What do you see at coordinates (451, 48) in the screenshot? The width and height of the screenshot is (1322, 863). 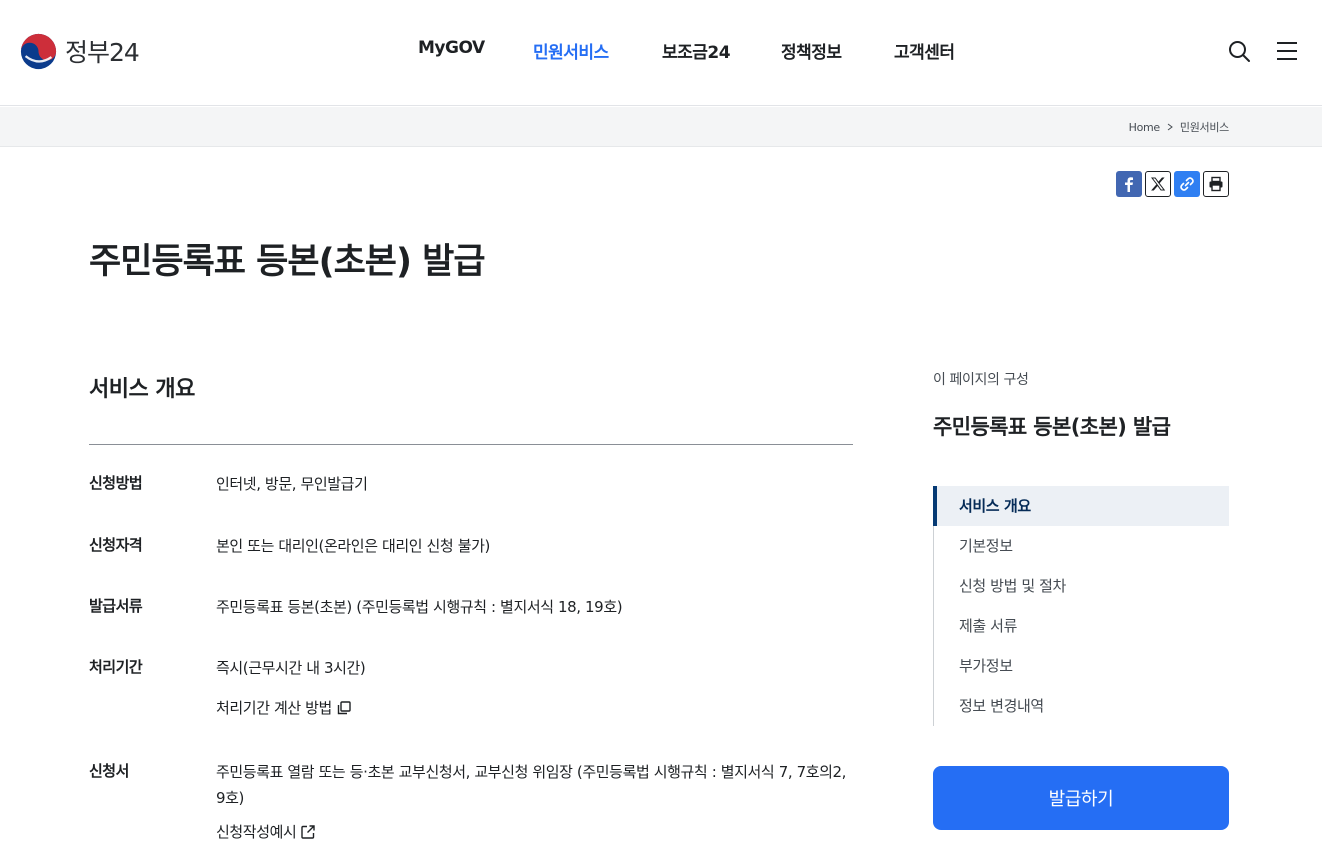 I see `nav-mygov: MyGOV` at bounding box center [451, 48].